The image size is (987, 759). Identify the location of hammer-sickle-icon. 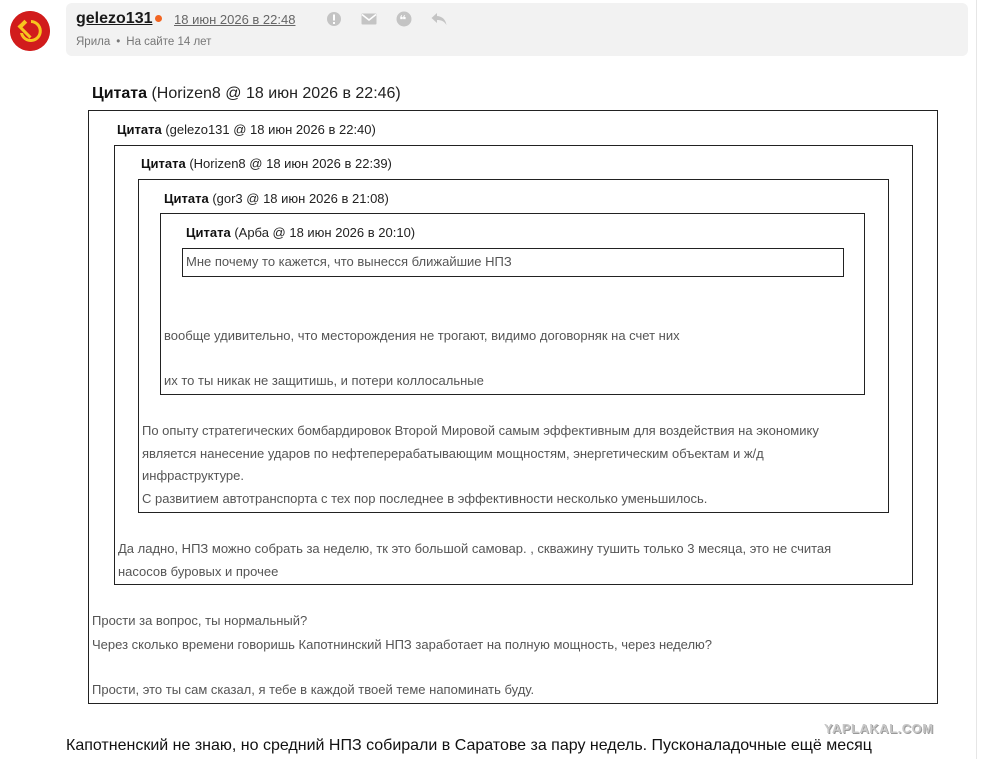
(30, 31).